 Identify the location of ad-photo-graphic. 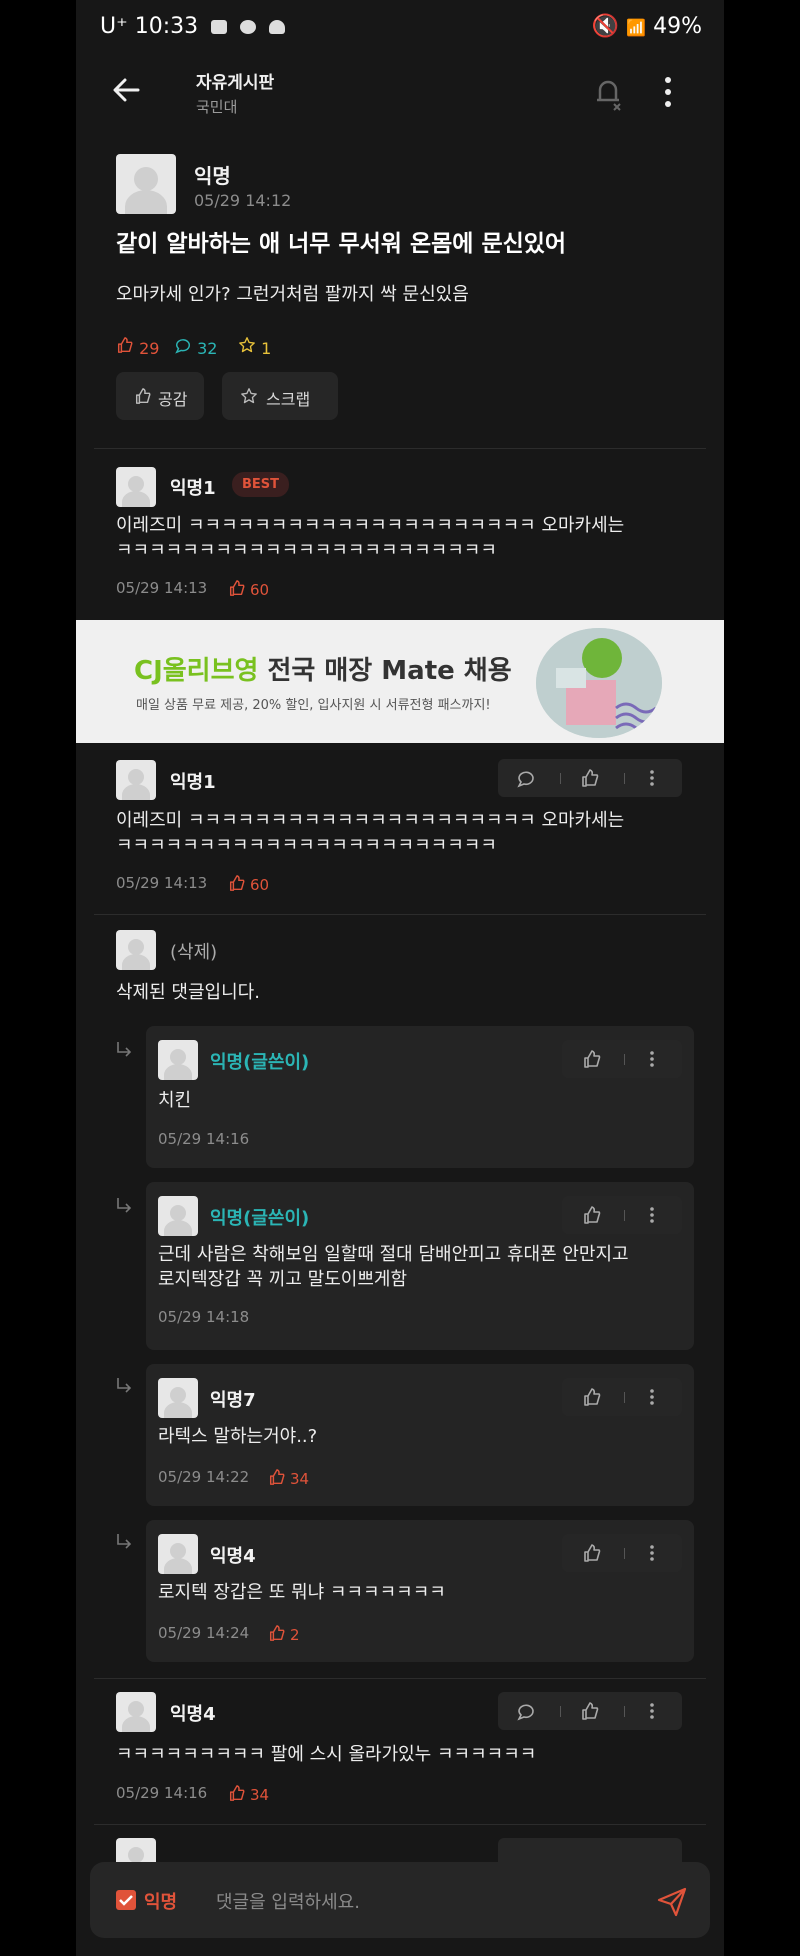
(599, 683).